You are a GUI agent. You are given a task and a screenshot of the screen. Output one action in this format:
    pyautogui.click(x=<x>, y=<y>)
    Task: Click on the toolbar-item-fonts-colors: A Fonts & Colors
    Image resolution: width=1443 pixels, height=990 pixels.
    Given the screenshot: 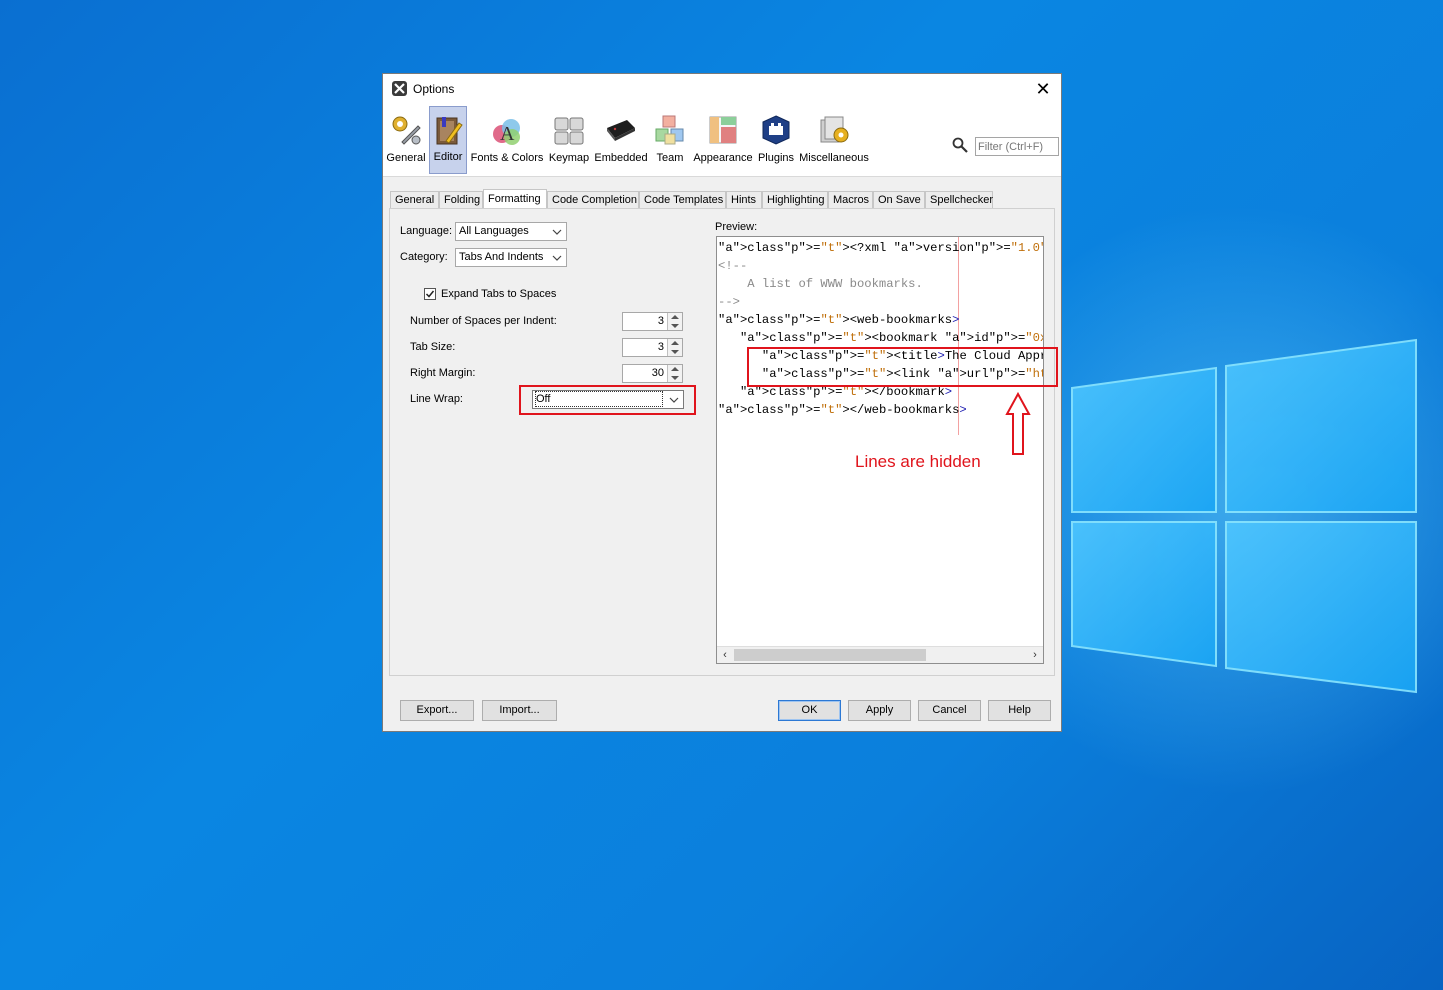 What is the action you would take?
    pyautogui.click(x=507, y=140)
    